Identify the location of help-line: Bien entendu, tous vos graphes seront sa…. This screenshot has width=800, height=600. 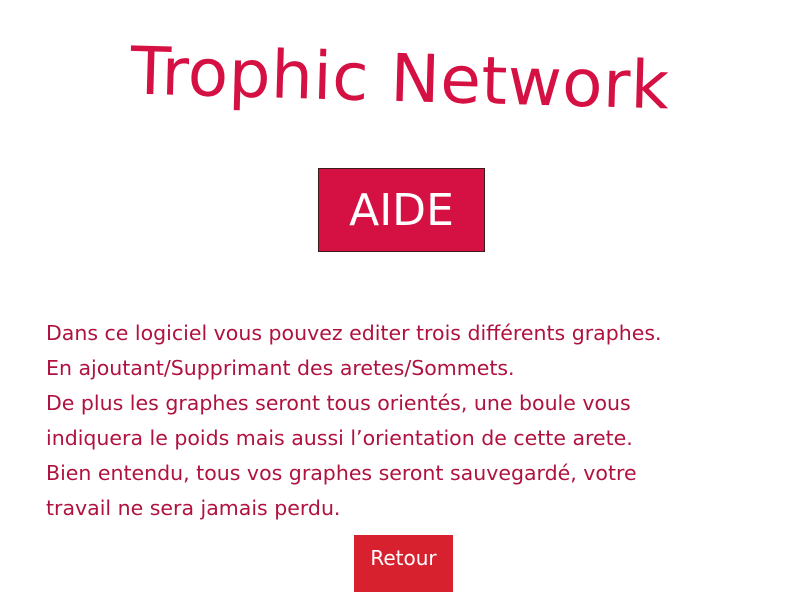
(341, 473).